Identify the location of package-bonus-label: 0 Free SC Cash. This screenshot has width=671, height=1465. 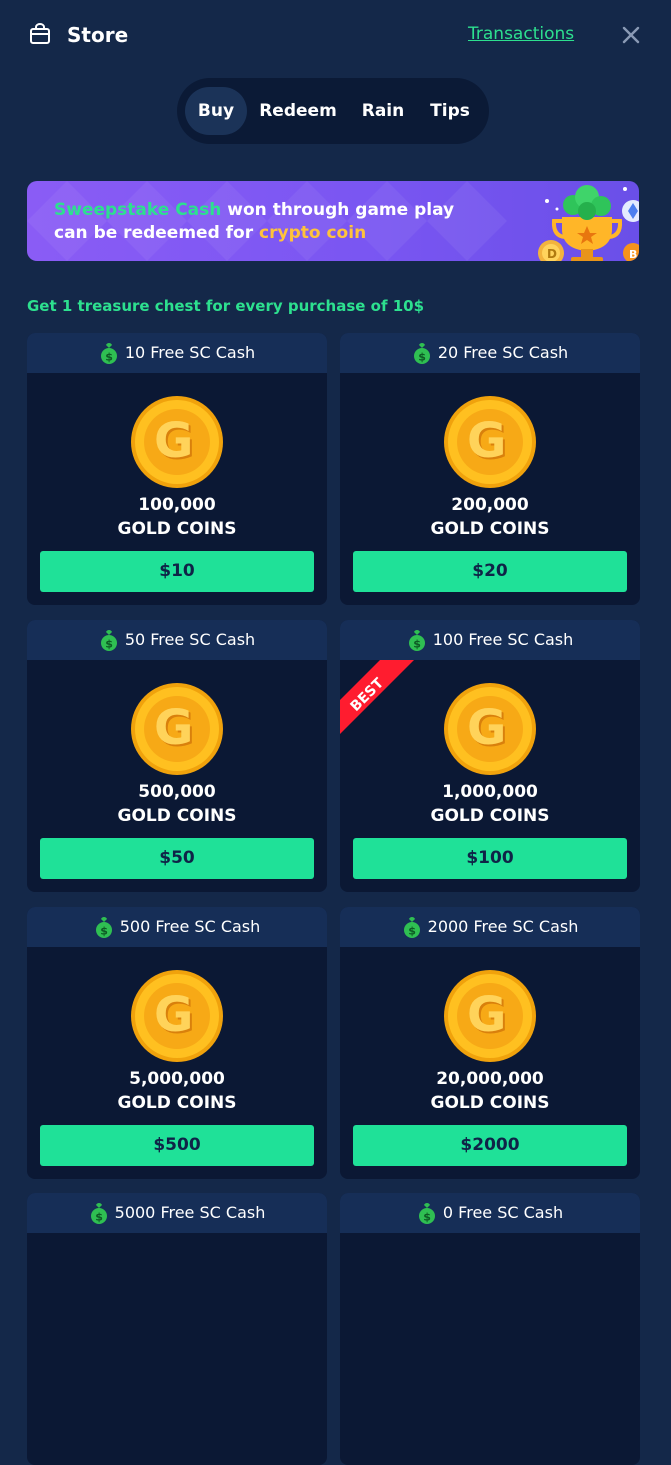
(503, 1212).